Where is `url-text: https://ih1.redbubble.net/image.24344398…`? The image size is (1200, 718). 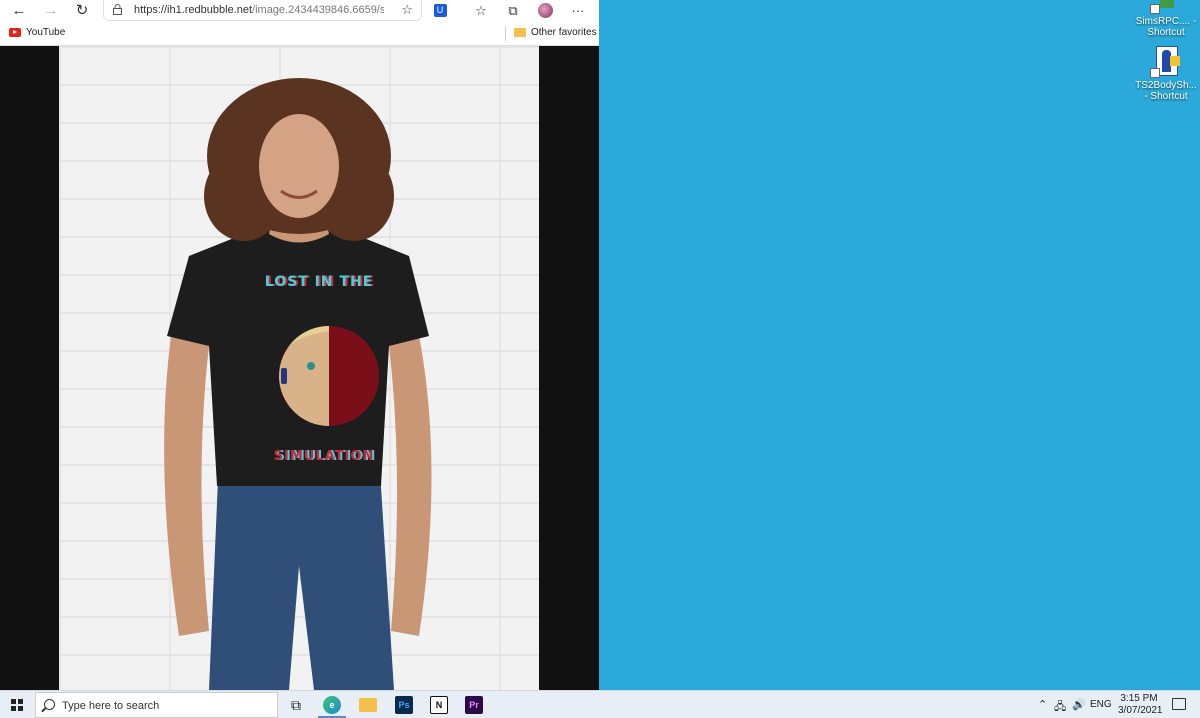
url-text: https://ih1.redbubble.net/image.24344398… is located at coordinates (259, 10).